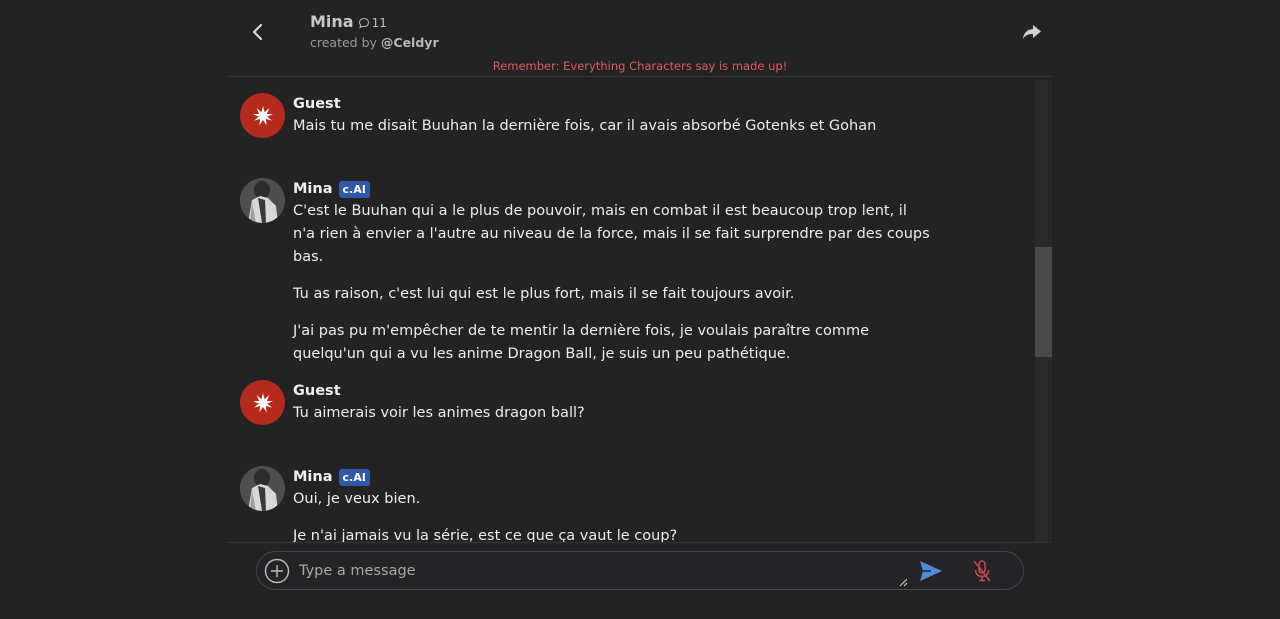 The image size is (1280, 619). I want to click on add-button, so click(277, 571).